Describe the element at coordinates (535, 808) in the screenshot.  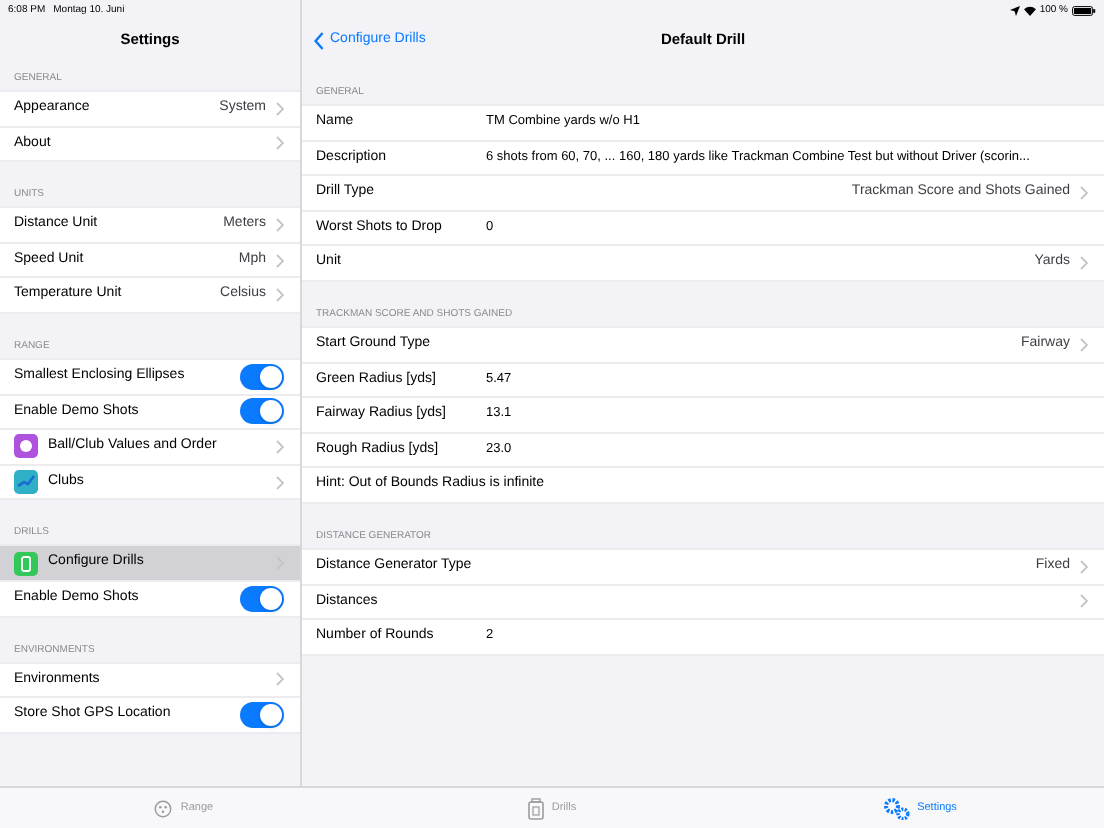
I see `bag-icon` at that location.